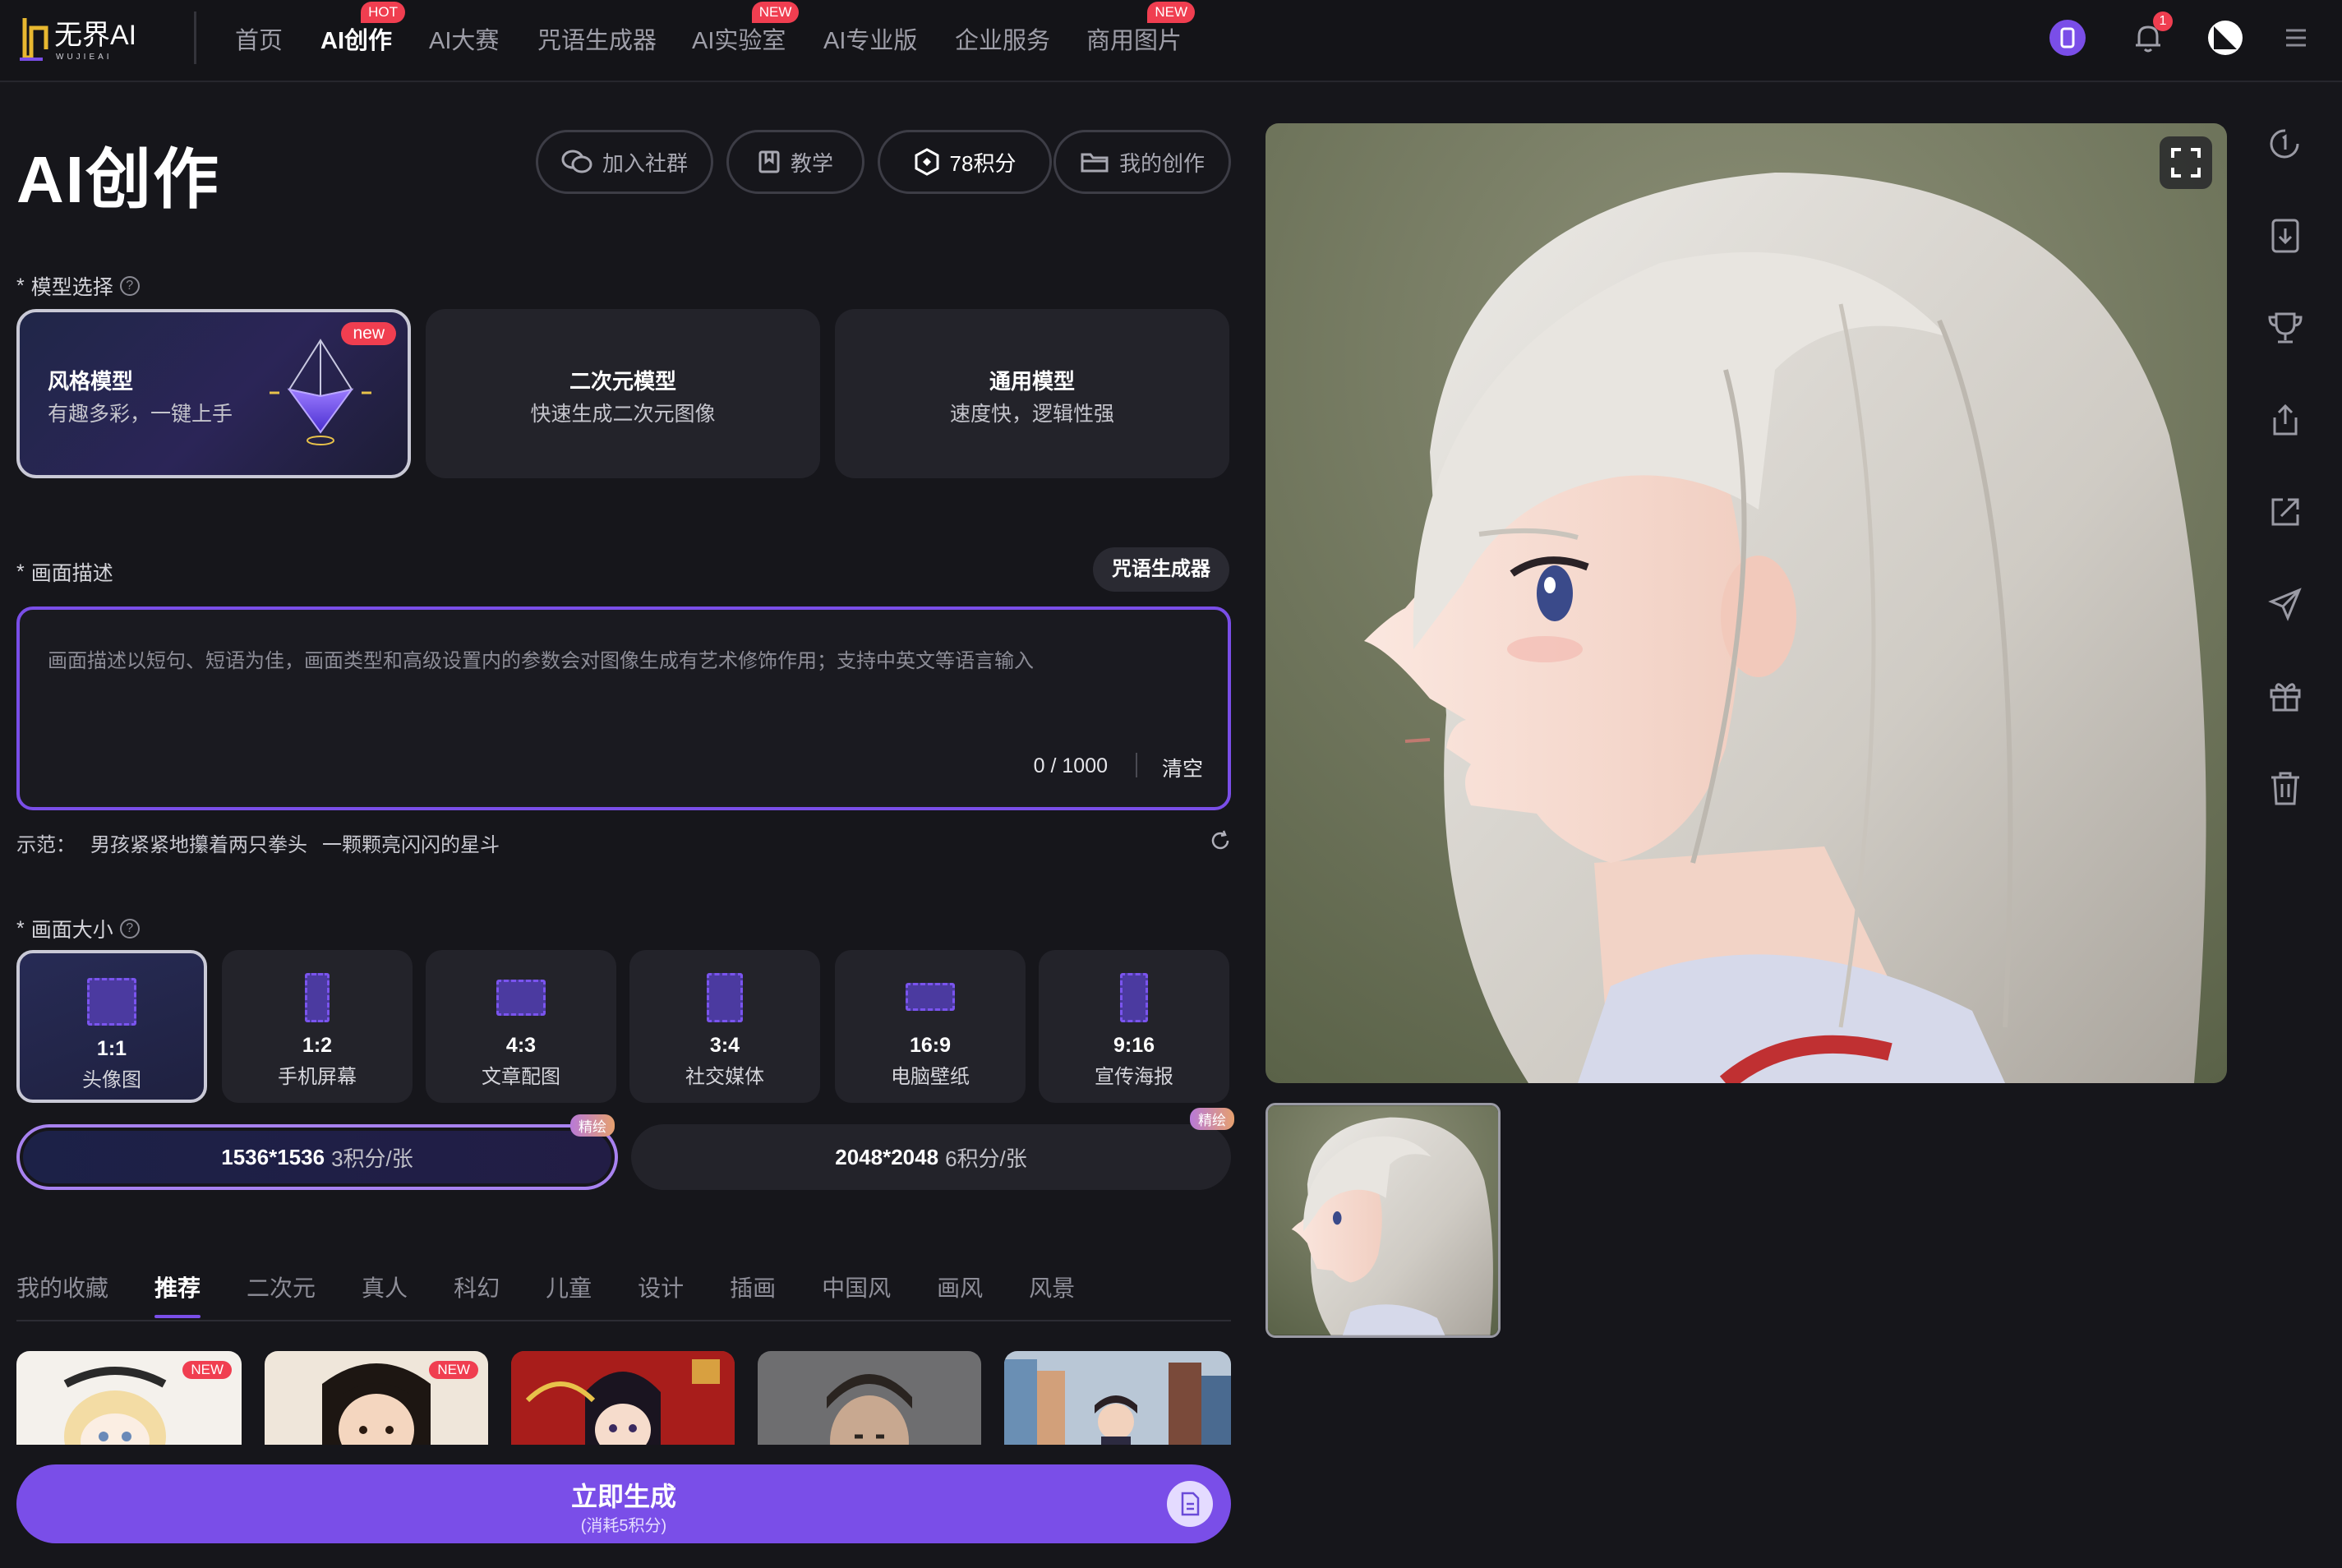  I want to click on example-prompt: 一颗颗亮闪闪的星斗, so click(411, 842).